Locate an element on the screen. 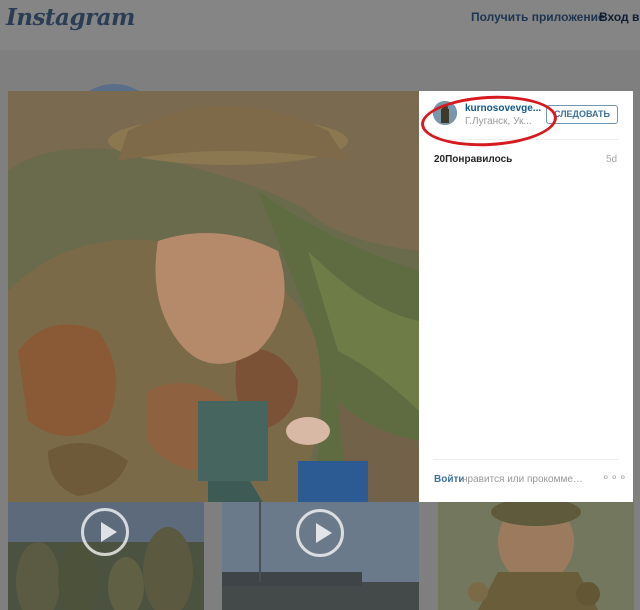 This screenshot has height=610, width=640. post-age: 5d is located at coordinates (612, 159).